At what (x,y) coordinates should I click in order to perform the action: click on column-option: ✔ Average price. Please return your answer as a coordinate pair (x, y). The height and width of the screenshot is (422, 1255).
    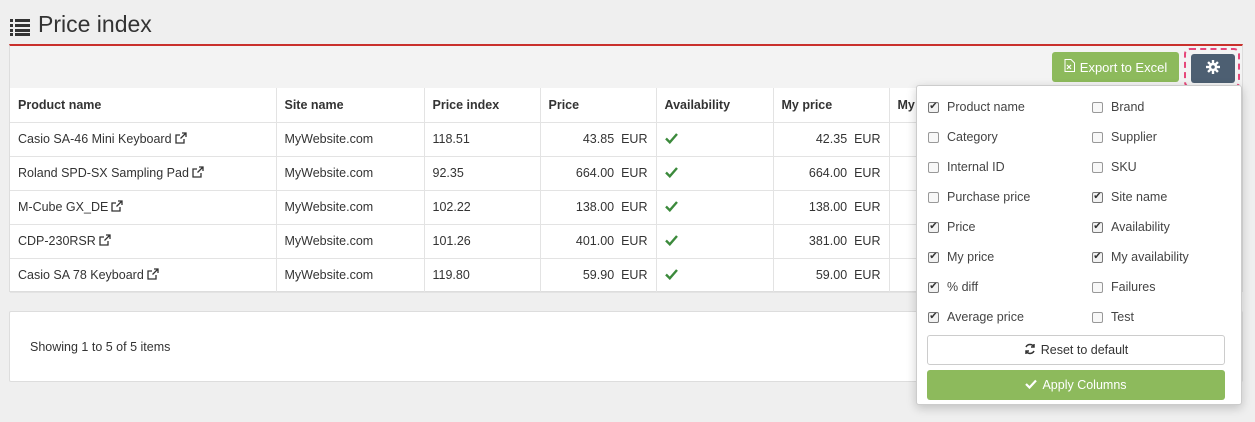
    Looking at the image, I should click on (976, 317).